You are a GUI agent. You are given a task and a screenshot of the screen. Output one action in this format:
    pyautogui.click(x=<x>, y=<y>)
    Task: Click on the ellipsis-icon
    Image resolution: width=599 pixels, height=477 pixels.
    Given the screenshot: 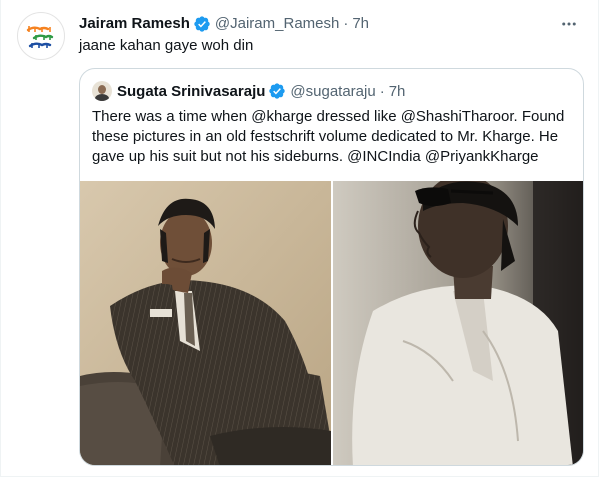 What is the action you would take?
    pyautogui.click(x=569, y=24)
    